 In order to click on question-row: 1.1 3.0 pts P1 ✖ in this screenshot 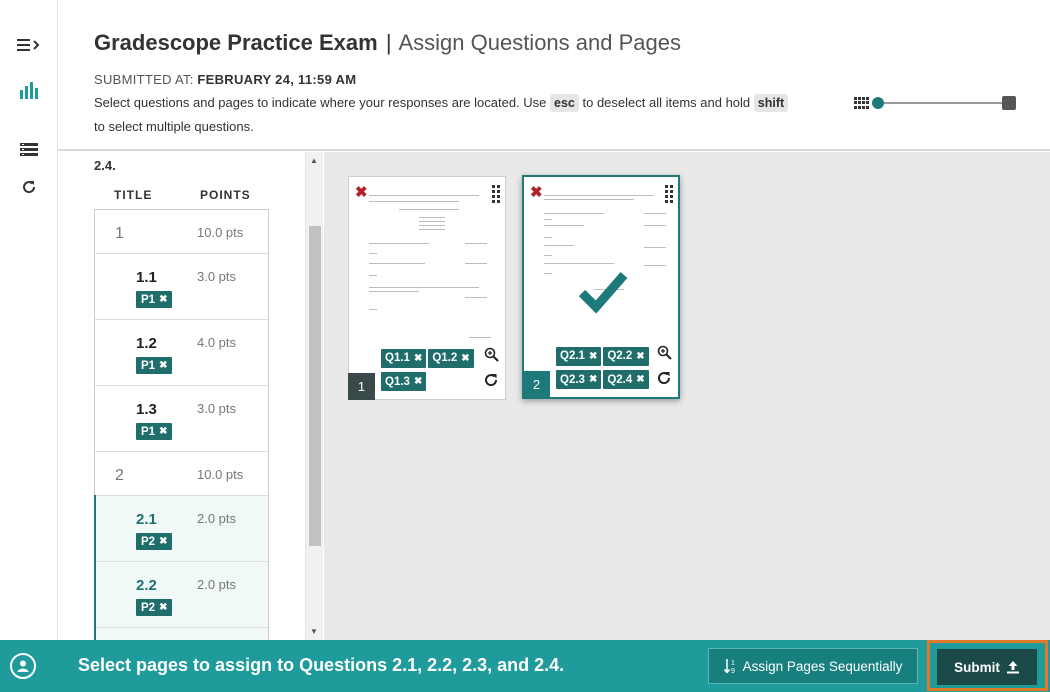, I will do `click(181, 287)`.